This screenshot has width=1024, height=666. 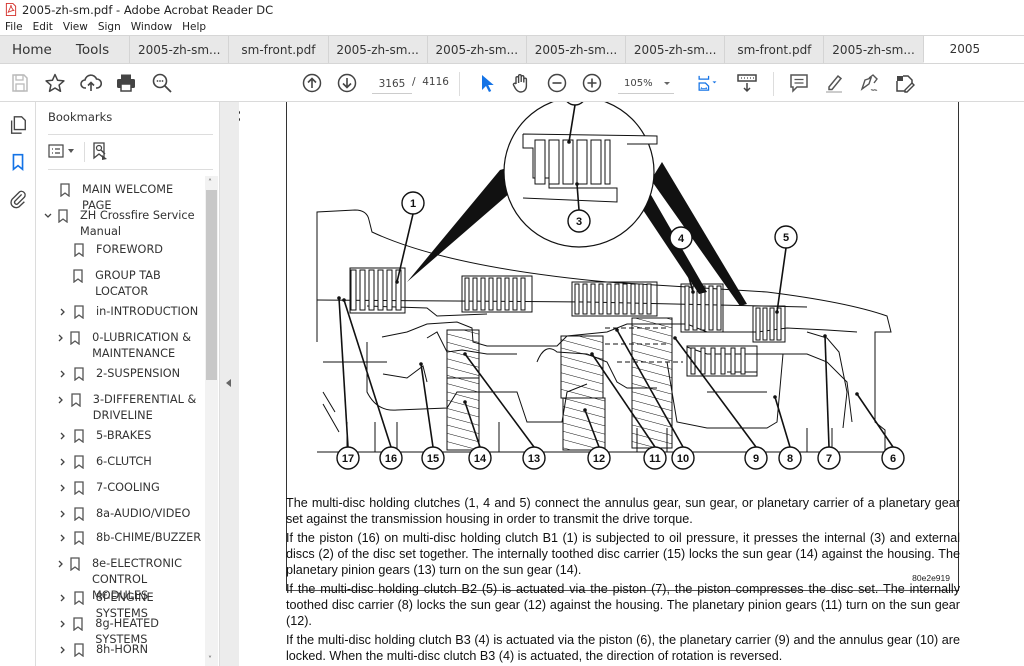 What do you see at coordinates (486, 83) in the screenshot?
I see `select-tool-button` at bounding box center [486, 83].